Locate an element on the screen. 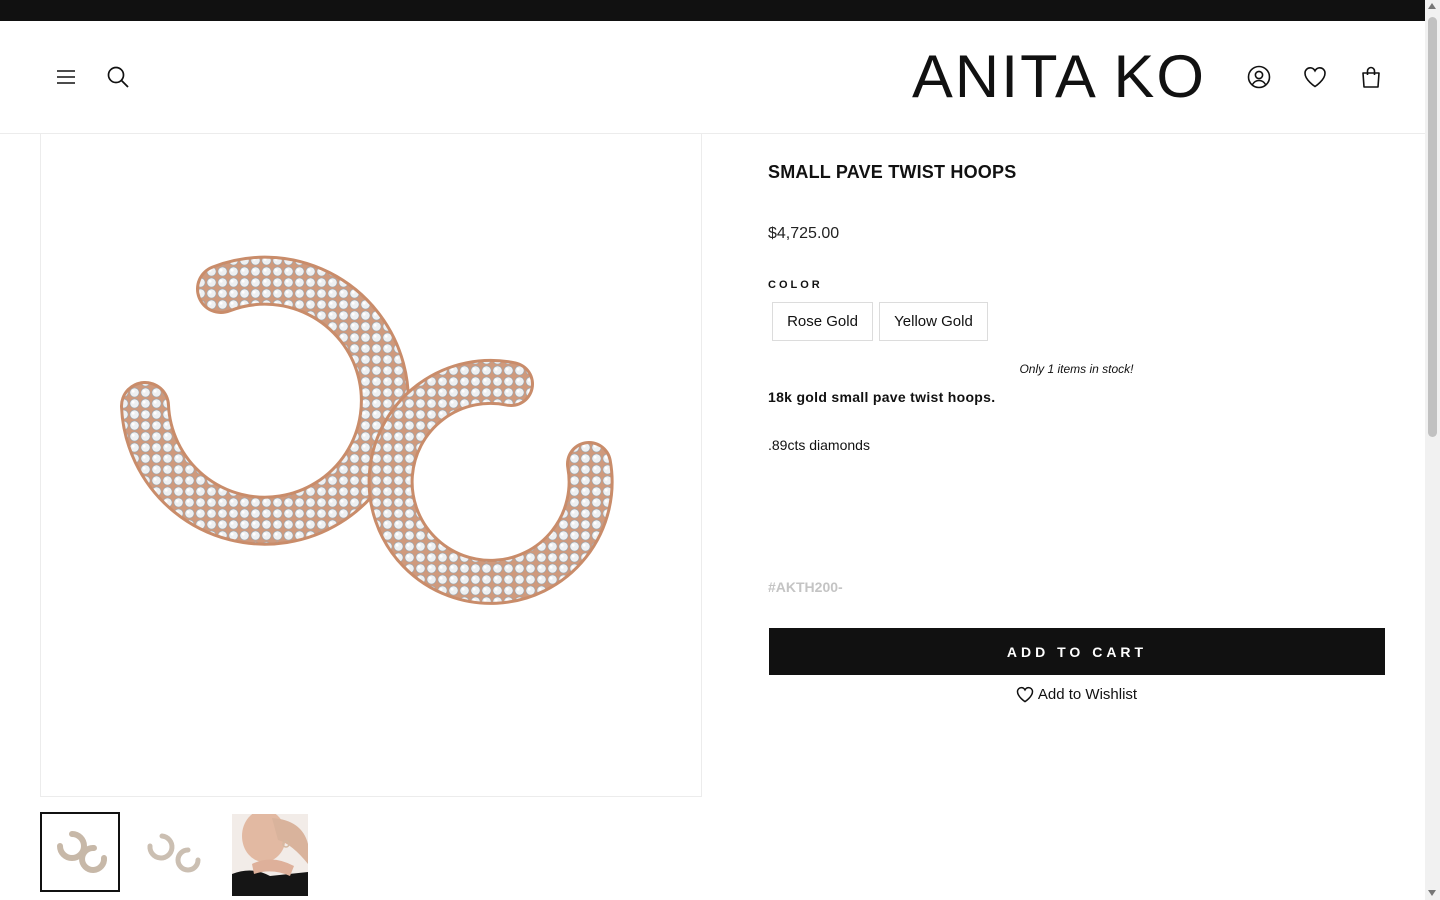  color-option-yellow-gold: Yellow Gold is located at coordinates (933, 321).